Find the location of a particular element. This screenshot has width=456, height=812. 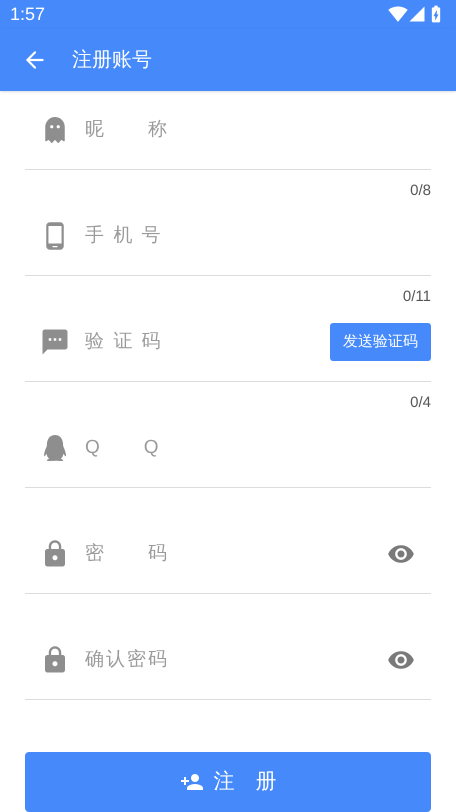

status-time: 1:57 is located at coordinates (28, 14).